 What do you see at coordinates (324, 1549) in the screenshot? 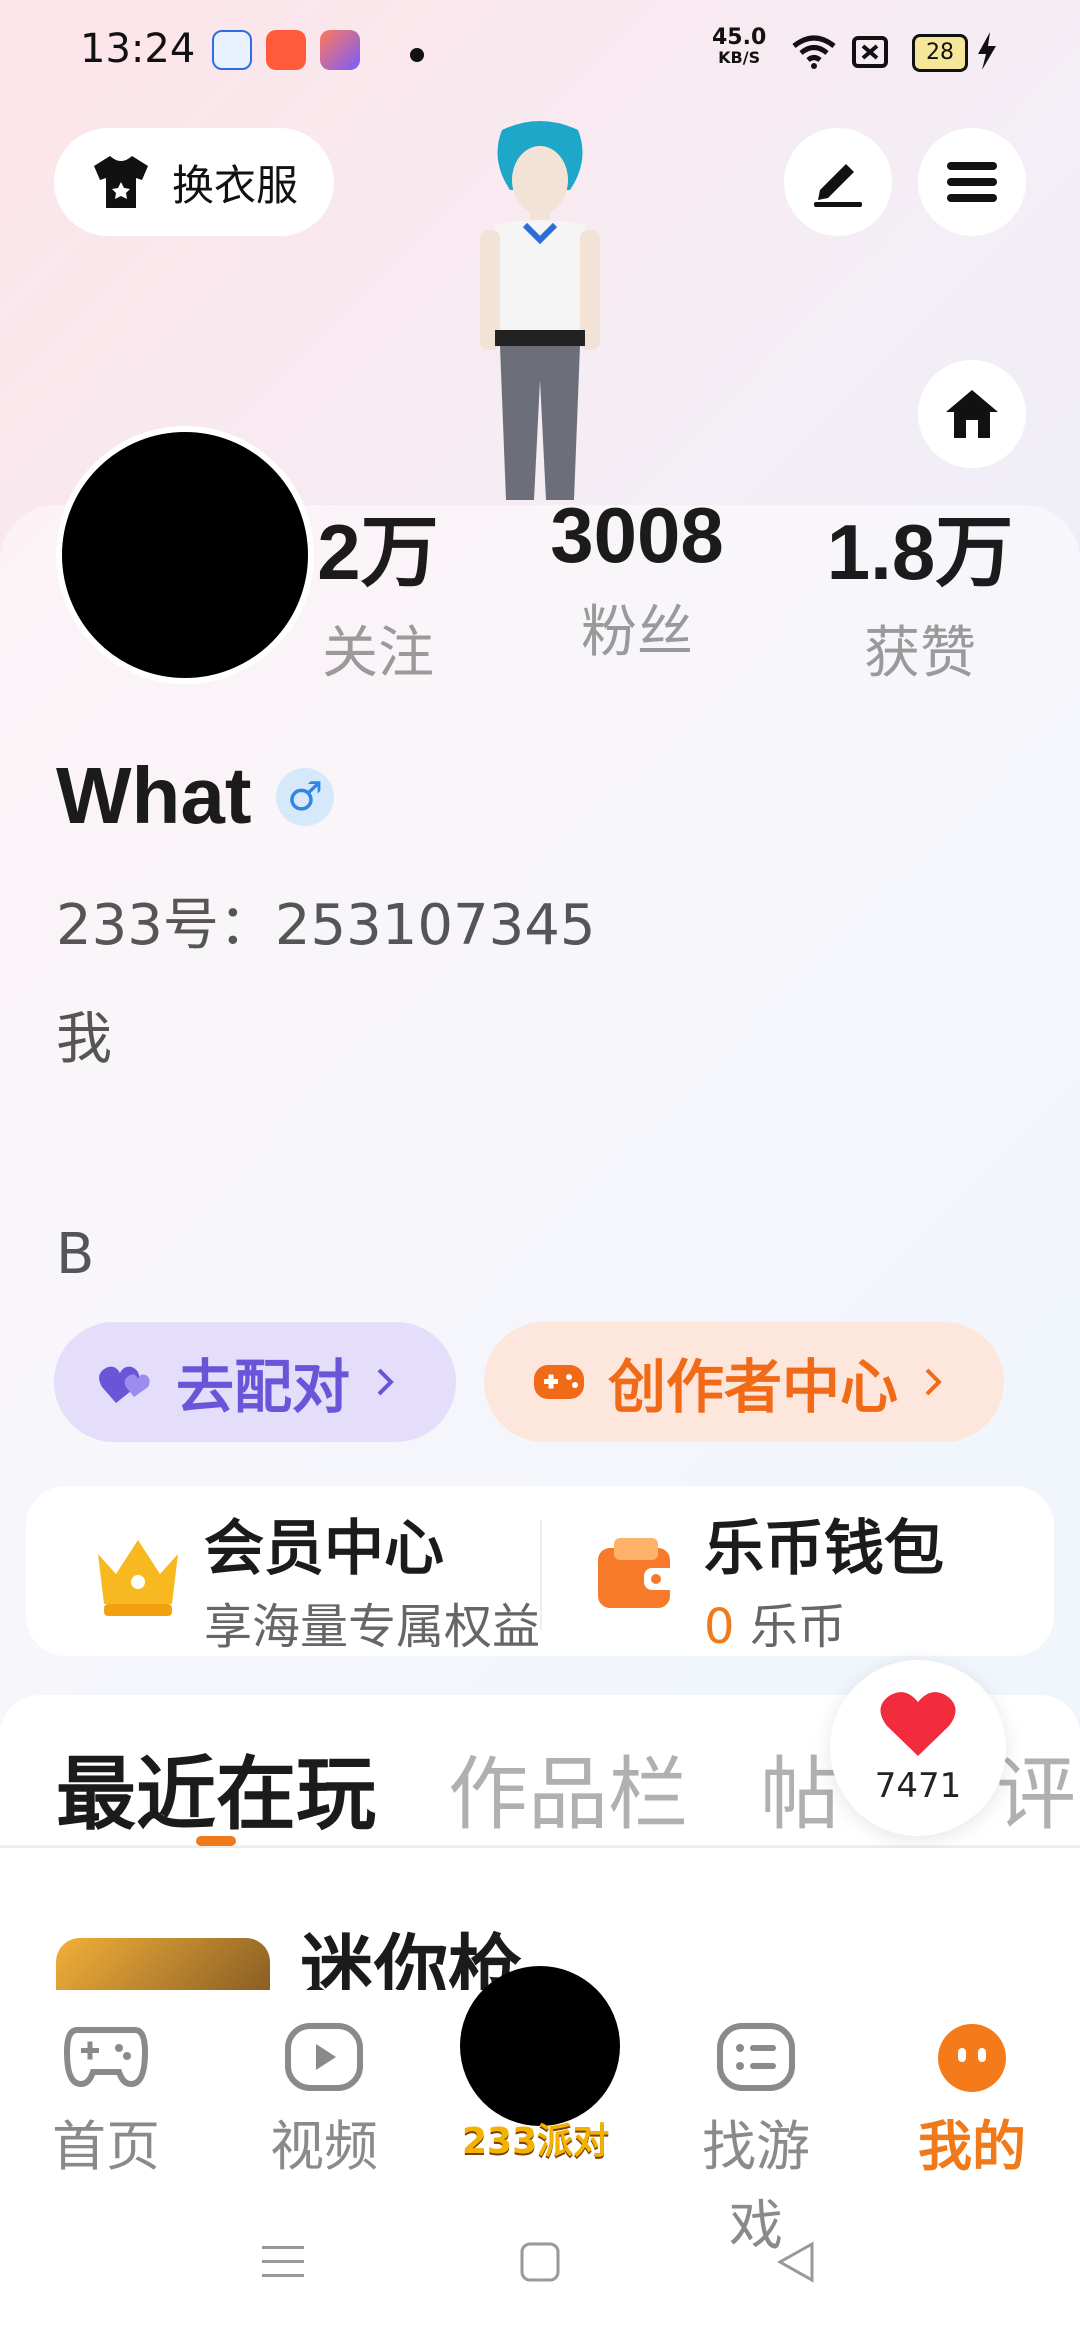
I see `member-center-title: 会员中心` at bounding box center [324, 1549].